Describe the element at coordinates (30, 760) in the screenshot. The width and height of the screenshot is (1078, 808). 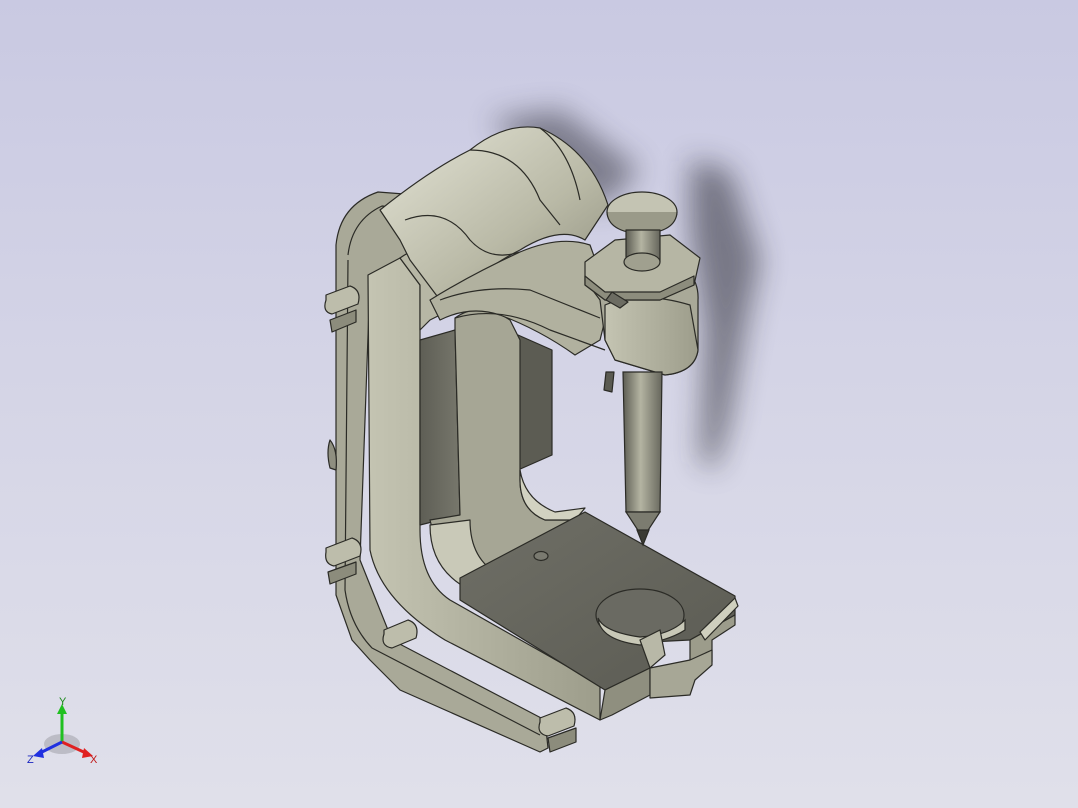
I see `z-axis-label: Z` at that location.